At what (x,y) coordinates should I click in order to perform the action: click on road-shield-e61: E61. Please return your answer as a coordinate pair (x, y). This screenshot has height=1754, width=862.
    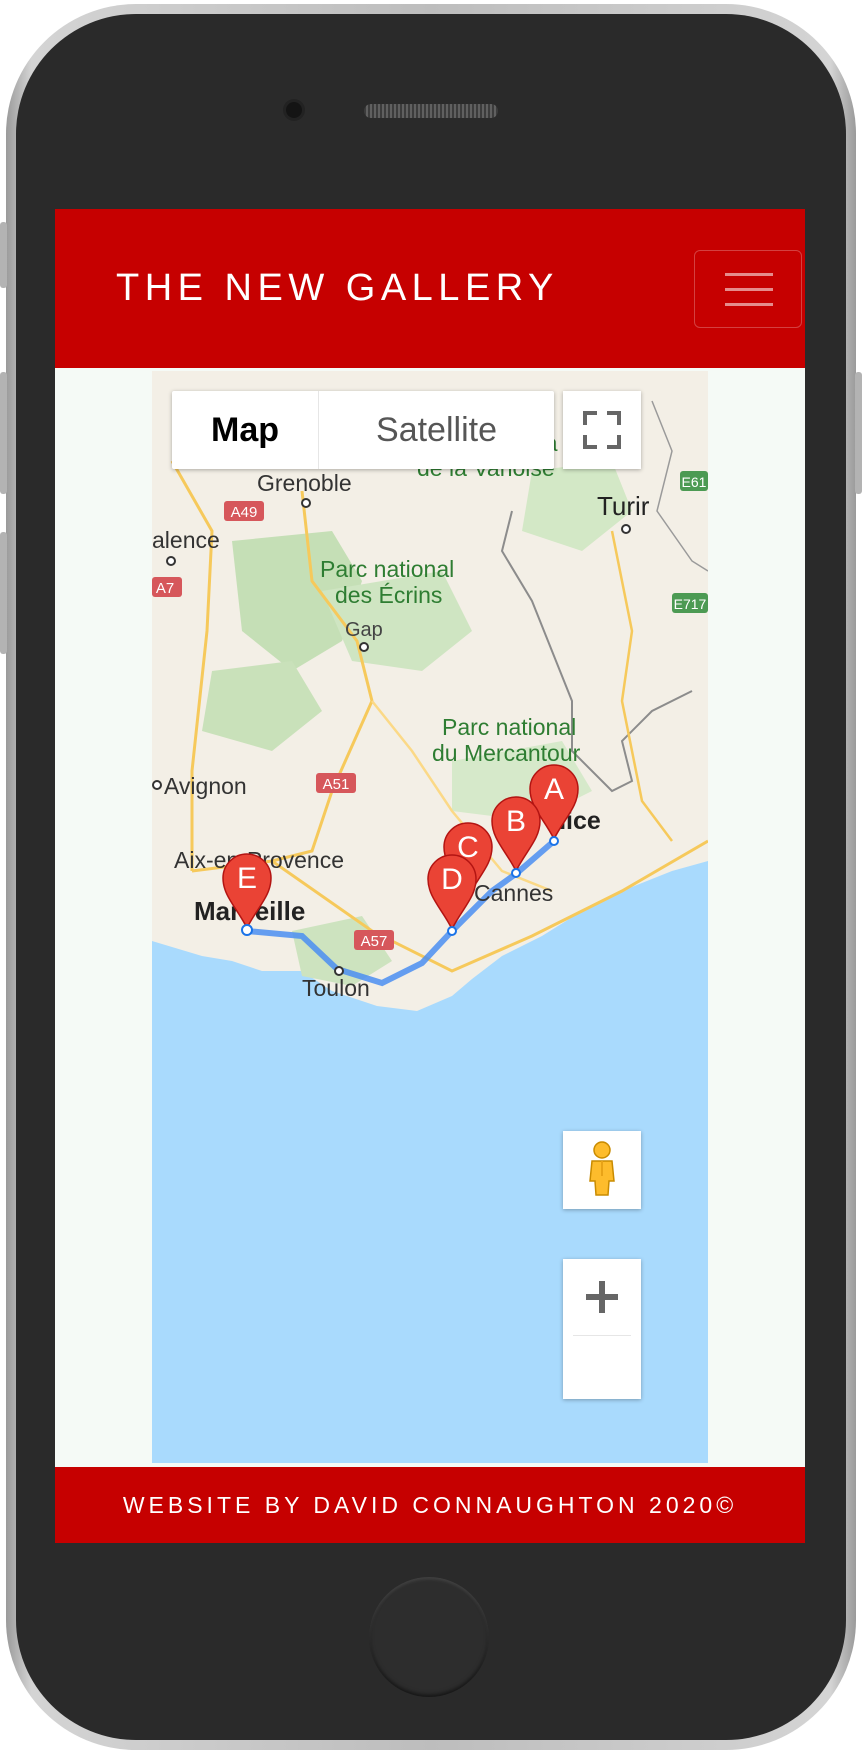
    Looking at the image, I should click on (694, 481).